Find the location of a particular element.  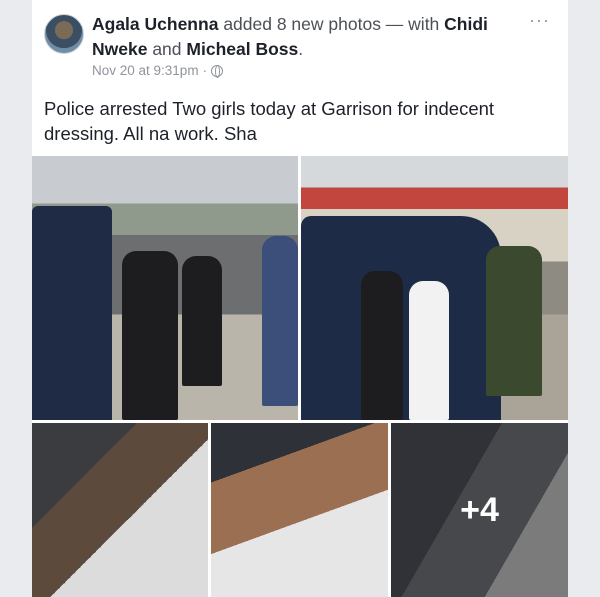

post-timestamp: Nov 20 at 9:31pm is located at coordinates (145, 70).